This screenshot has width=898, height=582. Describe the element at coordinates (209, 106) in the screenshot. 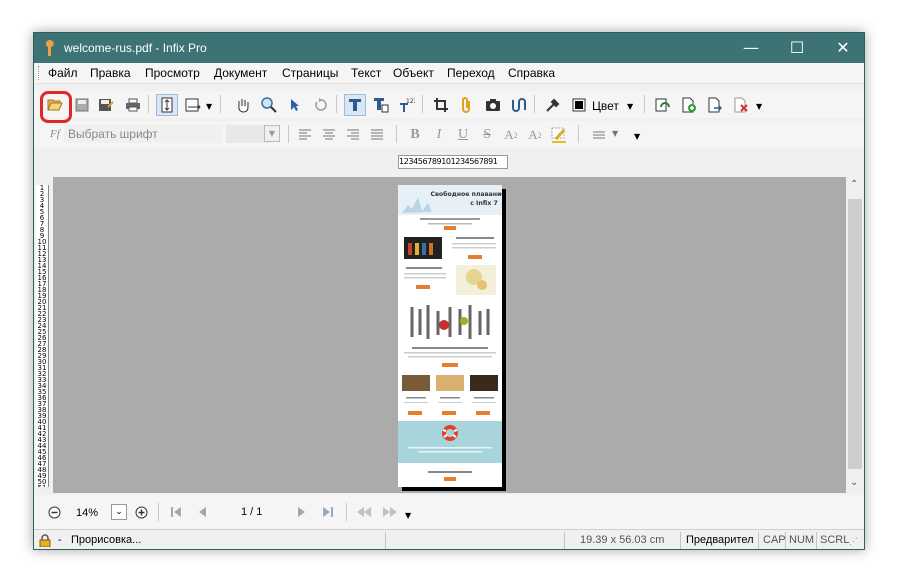

I see `fit-dropdown-arrow-icon: ▼` at that location.